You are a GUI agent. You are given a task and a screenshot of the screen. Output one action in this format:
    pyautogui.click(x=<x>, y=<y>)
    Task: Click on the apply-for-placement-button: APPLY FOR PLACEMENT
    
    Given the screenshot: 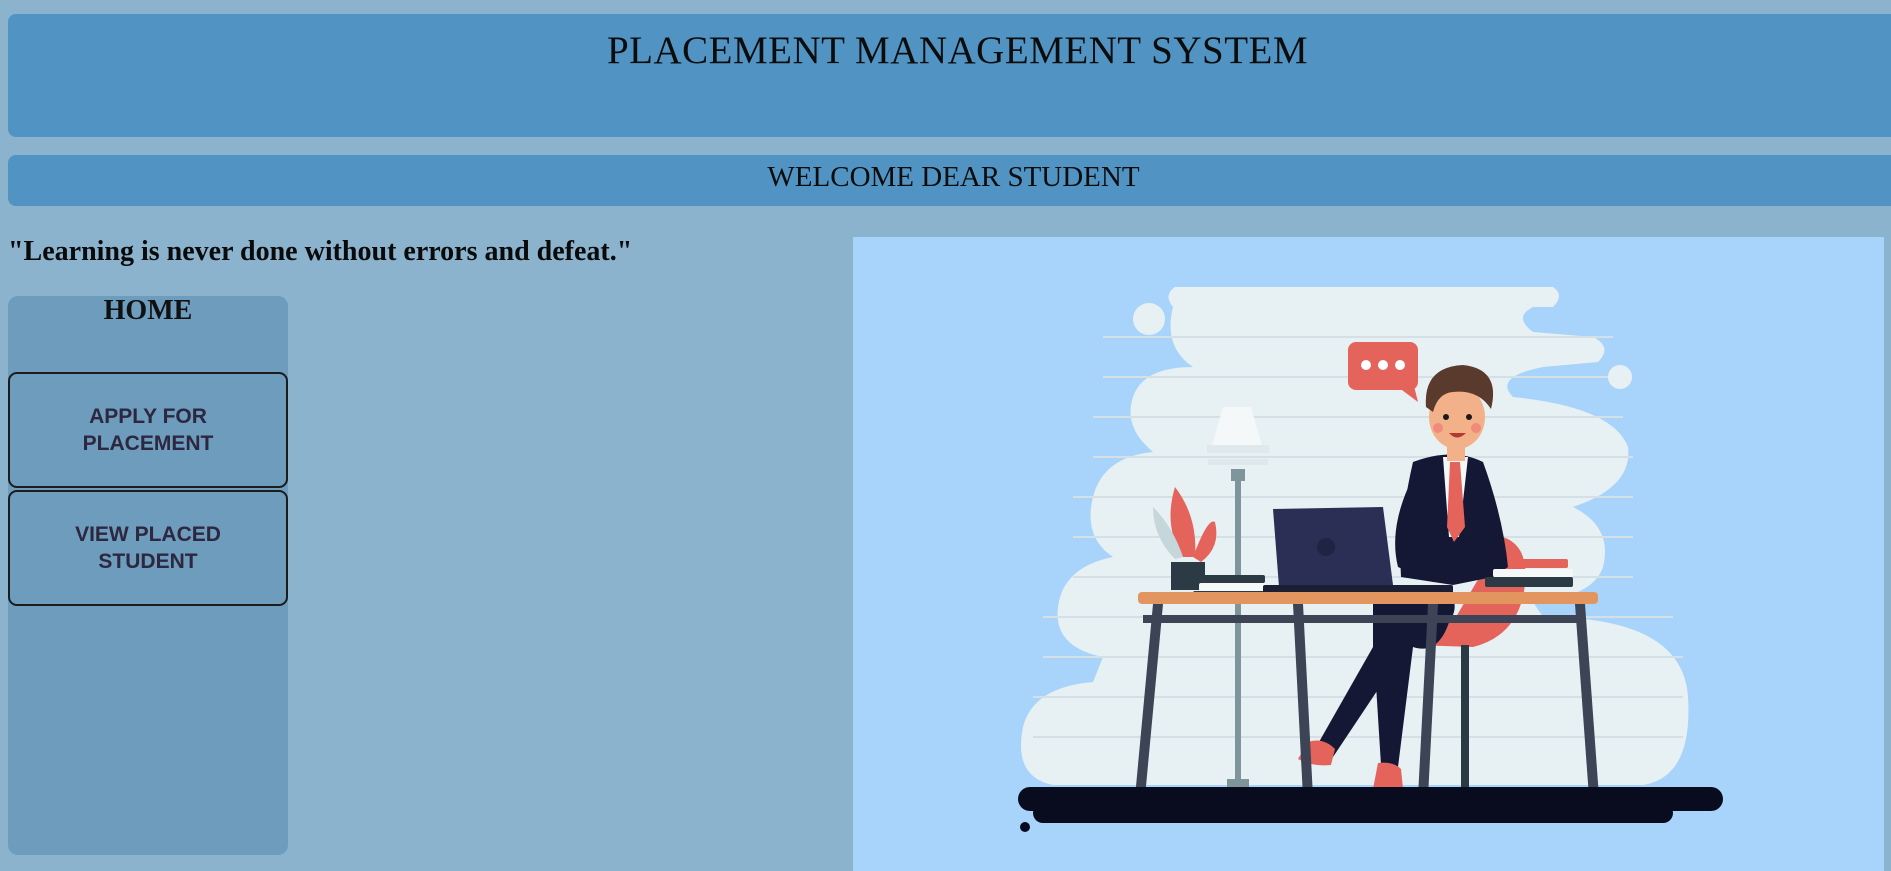 What is the action you would take?
    pyautogui.click(x=148, y=430)
    